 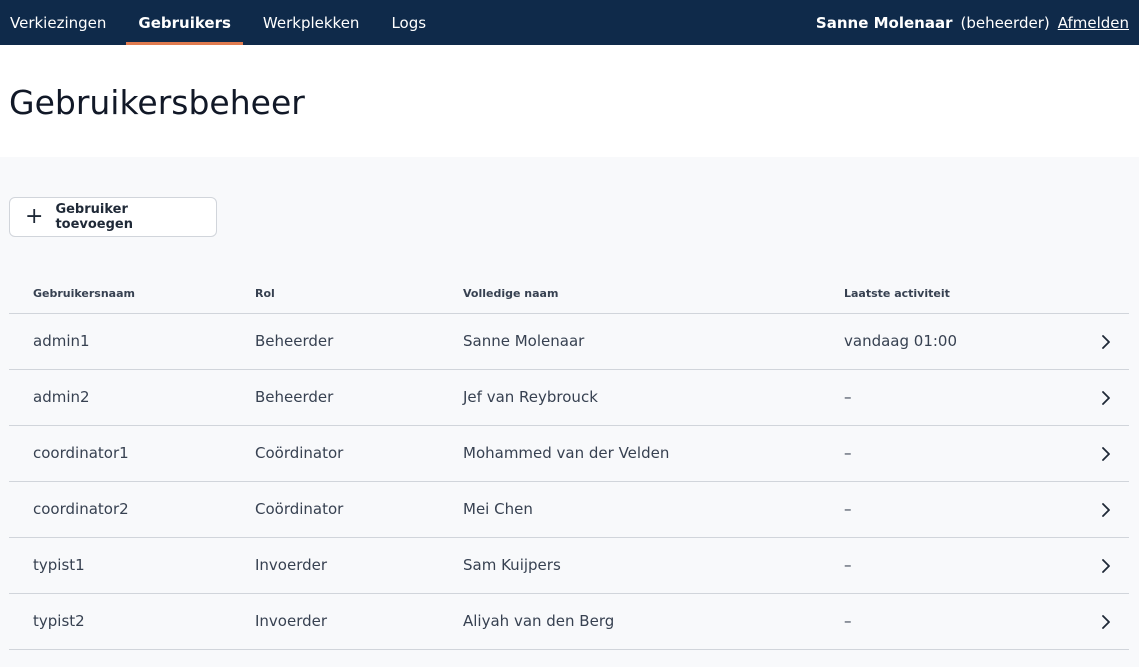 What do you see at coordinates (335, 294) in the screenshot?
I see `column-header-role: Rol` at bounding box center [335, 294].